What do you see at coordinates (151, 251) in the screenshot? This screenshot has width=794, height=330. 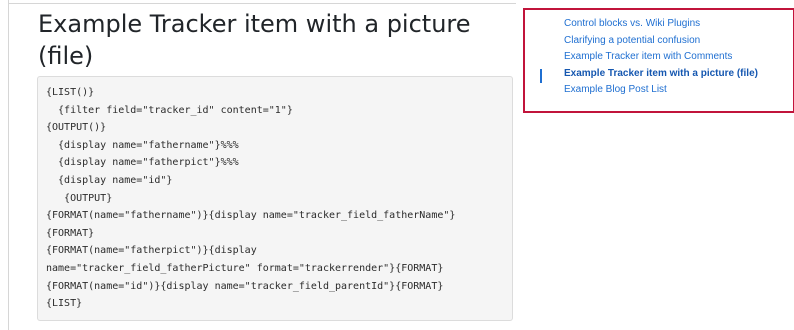 I see `code-line: {FORMAT(name="fatherpict")}{display` at bounding box center [151, 251].